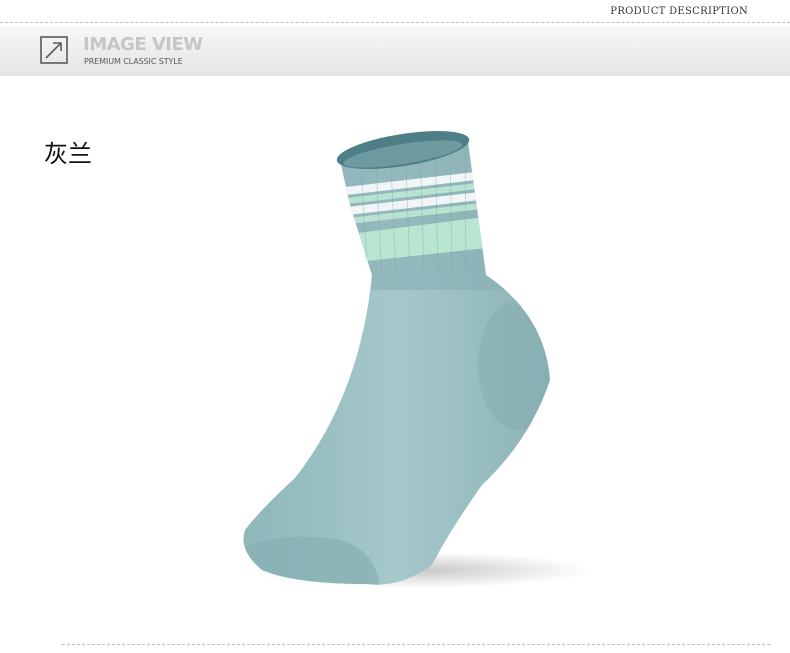 The image size is (790, 653). What do you see at coordinates (416, 644) in the screenshot?
I see `bottom-divider` at bounding box center [416, 644].